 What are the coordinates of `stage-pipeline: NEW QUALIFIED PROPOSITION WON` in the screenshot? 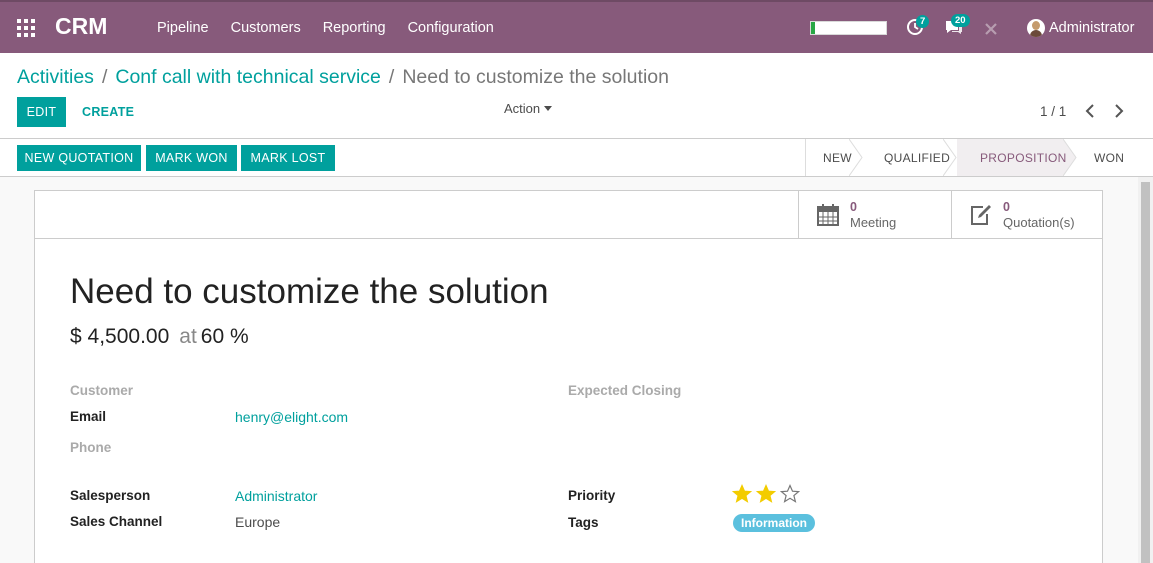 It's located at (979, 157).